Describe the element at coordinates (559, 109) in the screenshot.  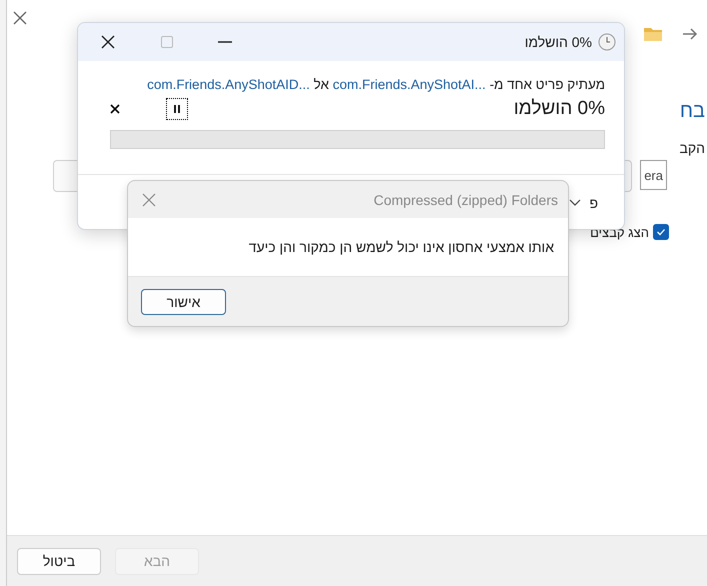
I see `progress-status: 0% הושלמו` at that location.